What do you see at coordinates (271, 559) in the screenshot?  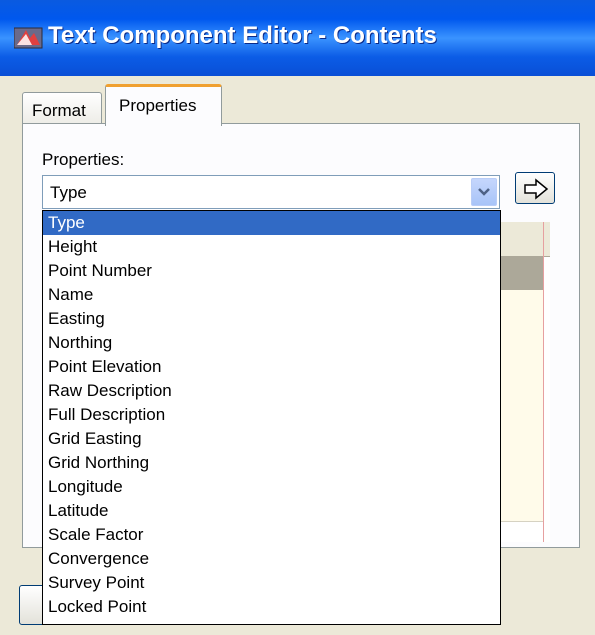 I see `dropdown-option: Convergence` at bounding box center [271, 559].